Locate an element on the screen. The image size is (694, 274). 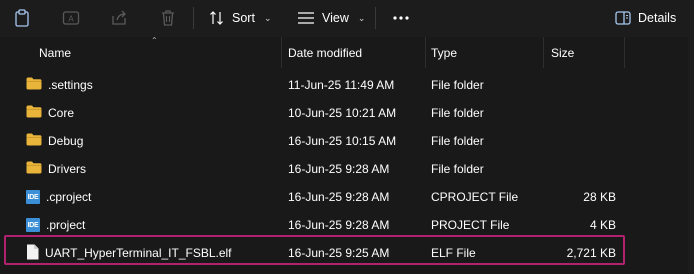
file-name: Drivers is located at coordinates (67, 169).